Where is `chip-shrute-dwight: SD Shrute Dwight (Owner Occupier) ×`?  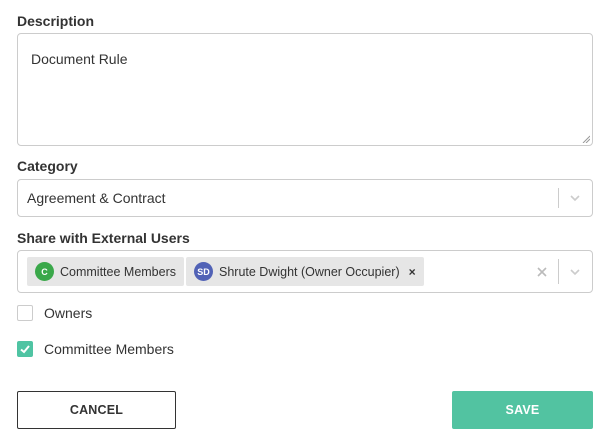 chip-shrute-dwight: SD Shrute Dwight (Owner Occupier) × is located at coordinates (305, 271).